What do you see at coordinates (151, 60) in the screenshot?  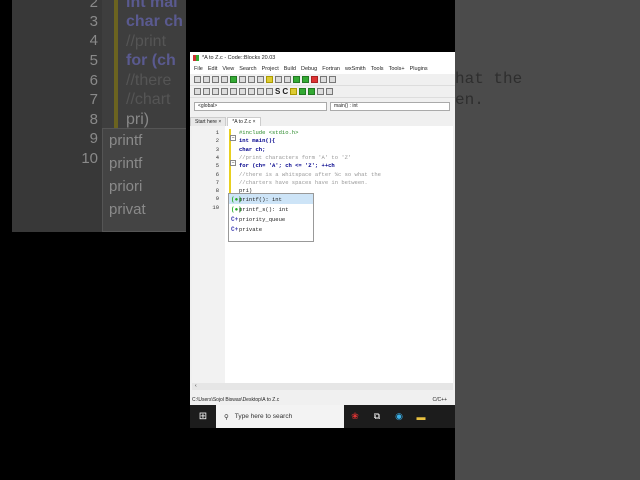 I see `code-line: for (ch` at bounding box center [151, 60].